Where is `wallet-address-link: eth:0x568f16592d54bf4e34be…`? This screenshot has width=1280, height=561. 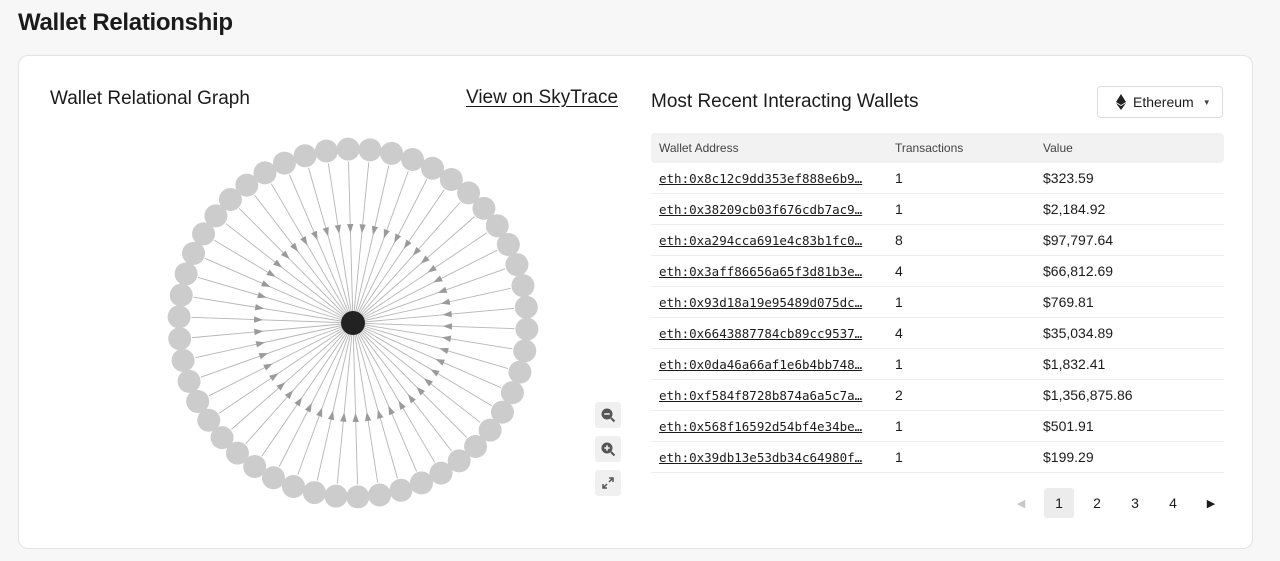 wallet-address-link: eth:0x568f16592d54bf4e34be… is located at coordinates (770, 426).